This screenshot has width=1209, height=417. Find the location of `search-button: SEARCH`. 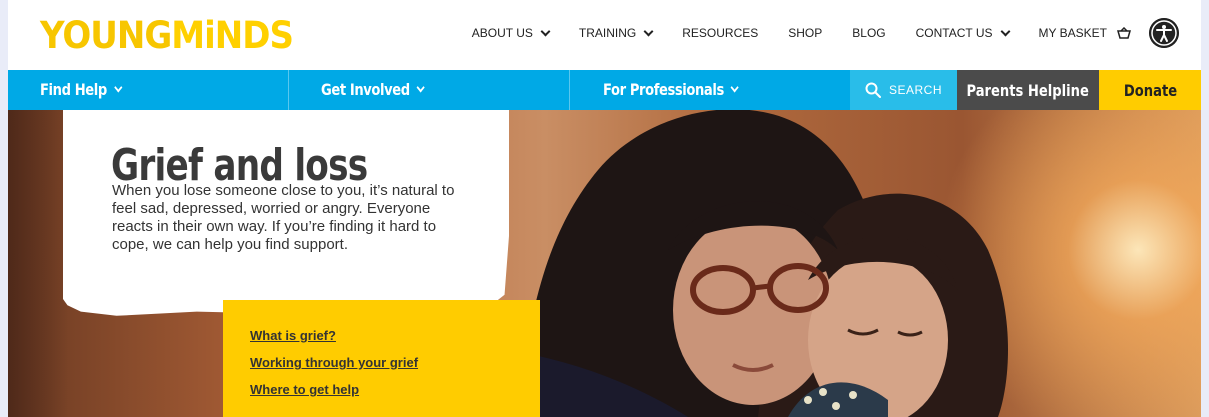

search-button: SEARCH is located at coordinates (903, 90).